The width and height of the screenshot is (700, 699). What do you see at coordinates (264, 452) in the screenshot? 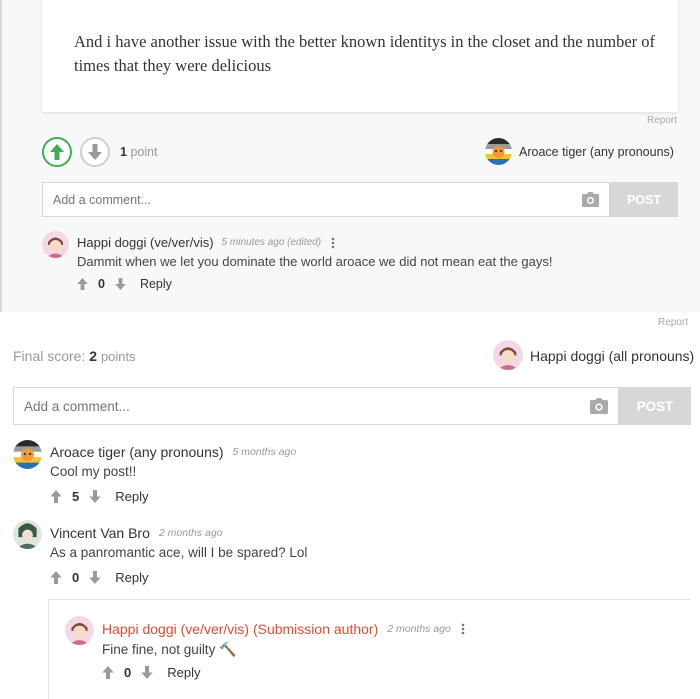
I see `comment-time: 5 months ago` at bounding box center [264, 452].